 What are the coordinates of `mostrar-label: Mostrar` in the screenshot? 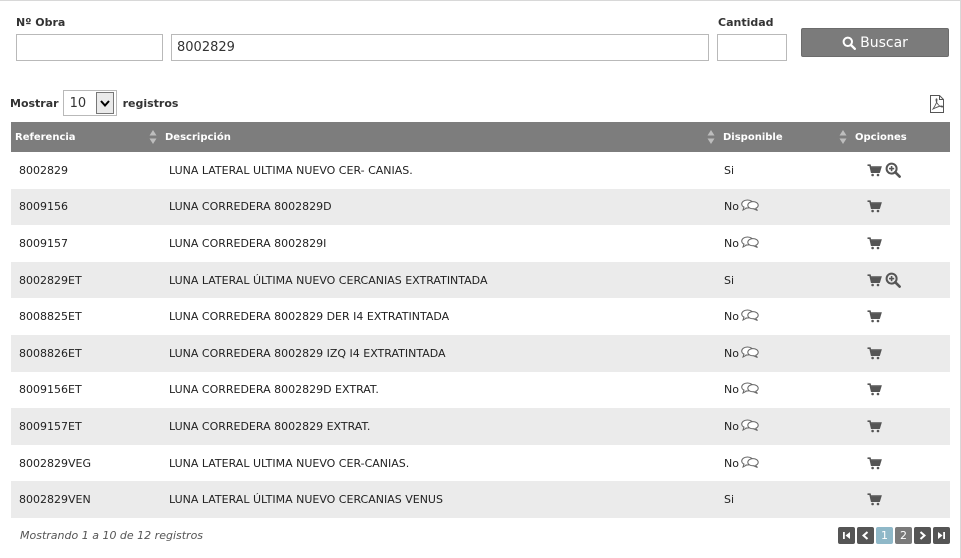 It's located at (34, 103).